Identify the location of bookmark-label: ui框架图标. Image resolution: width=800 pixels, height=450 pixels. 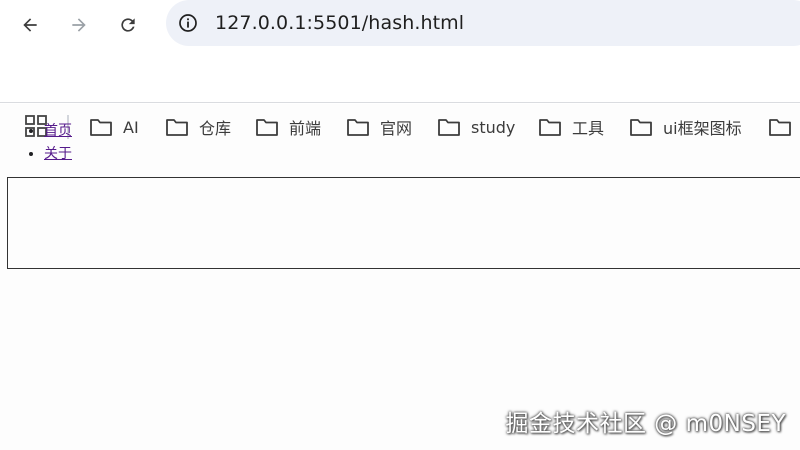
(702, 128).